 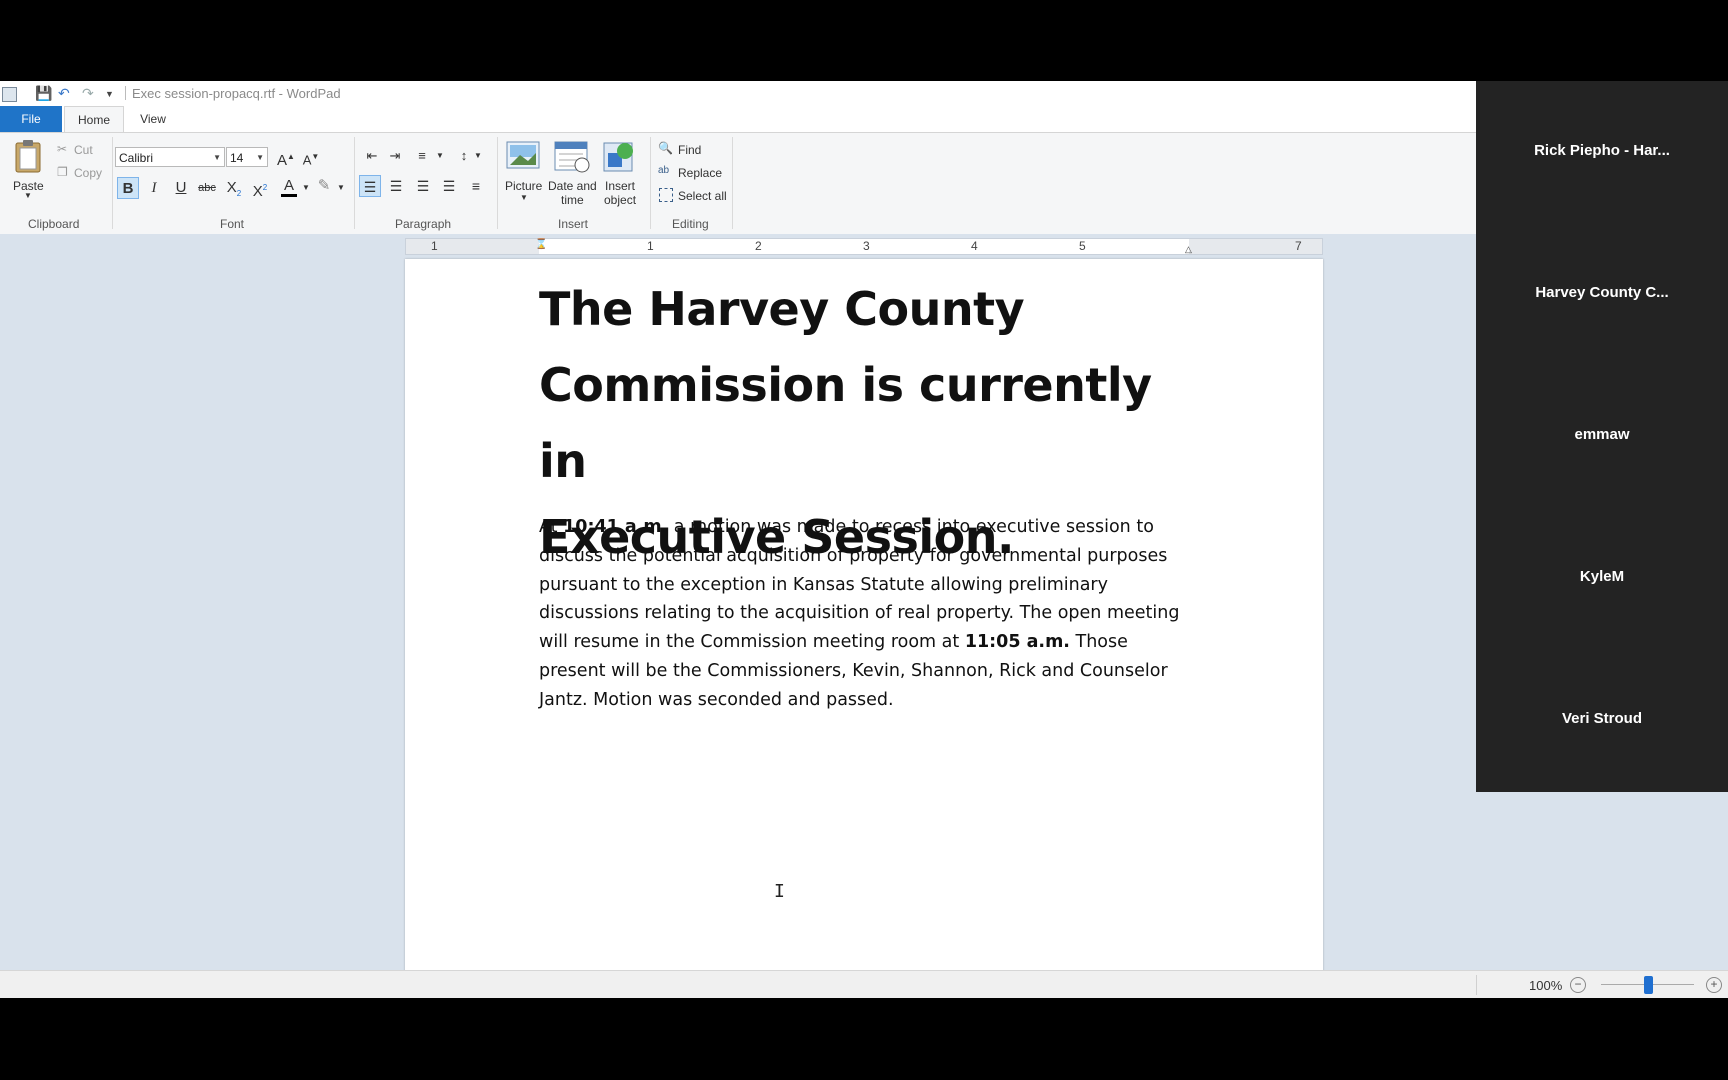 I want to click on paste-button, so click(x=28, y=156).